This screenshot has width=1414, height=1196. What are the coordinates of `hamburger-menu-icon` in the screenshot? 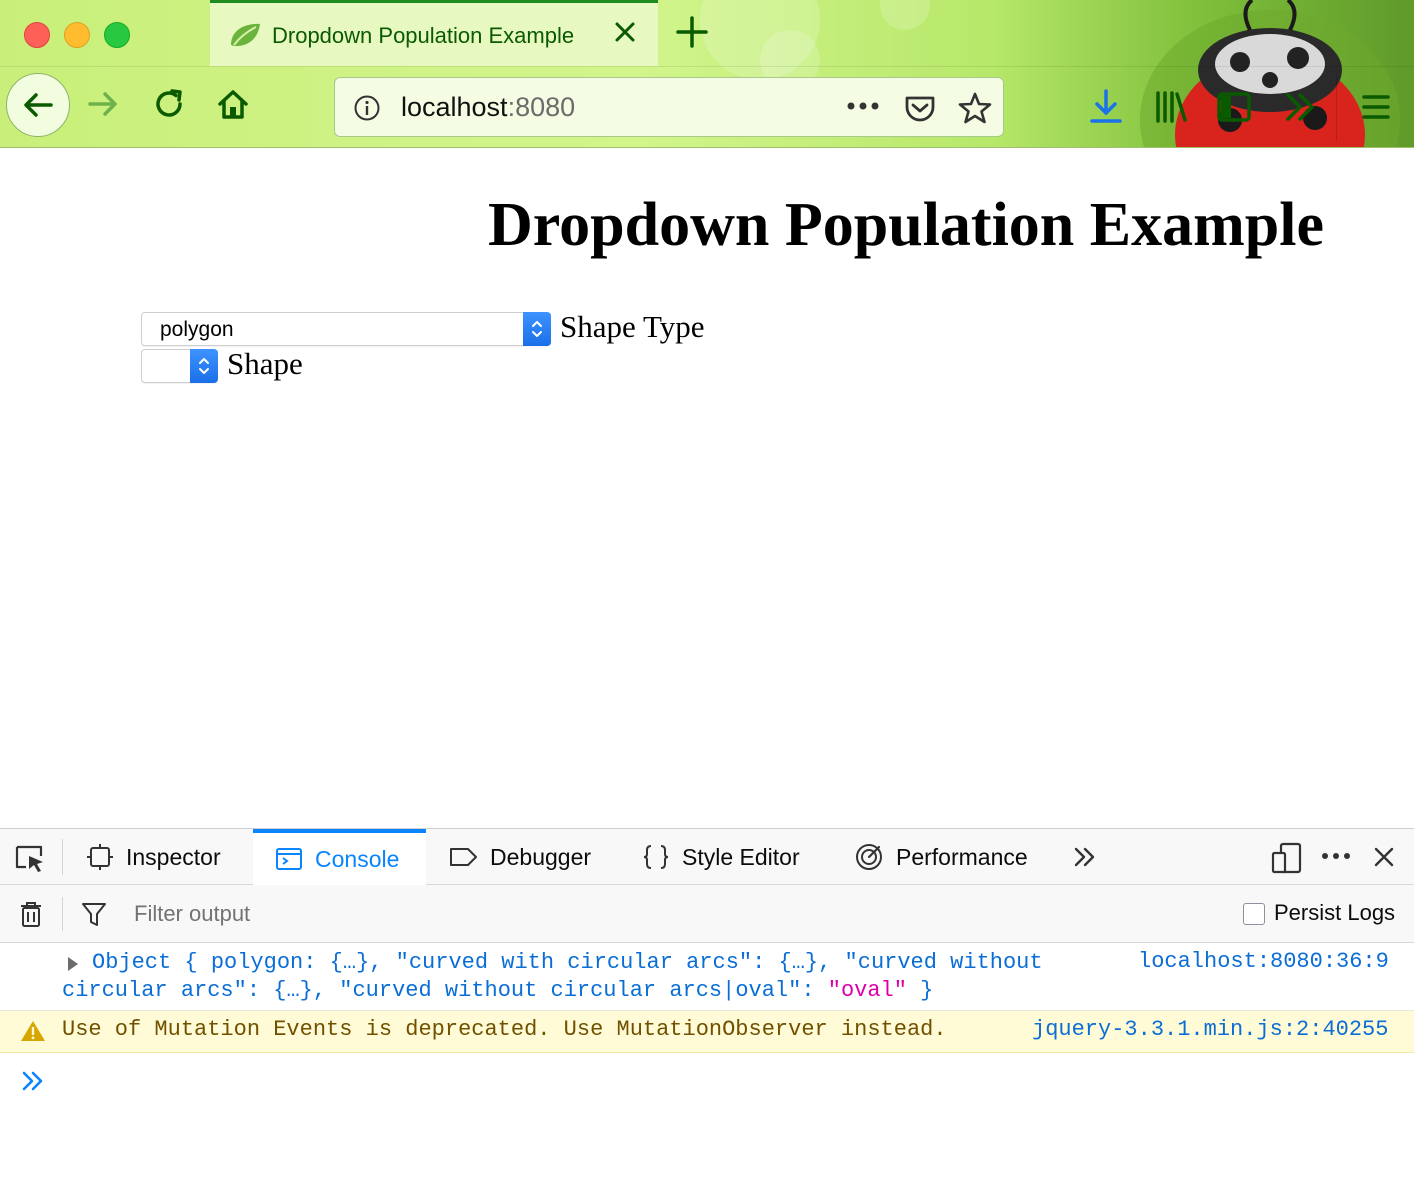 It's located at (1376, 107).